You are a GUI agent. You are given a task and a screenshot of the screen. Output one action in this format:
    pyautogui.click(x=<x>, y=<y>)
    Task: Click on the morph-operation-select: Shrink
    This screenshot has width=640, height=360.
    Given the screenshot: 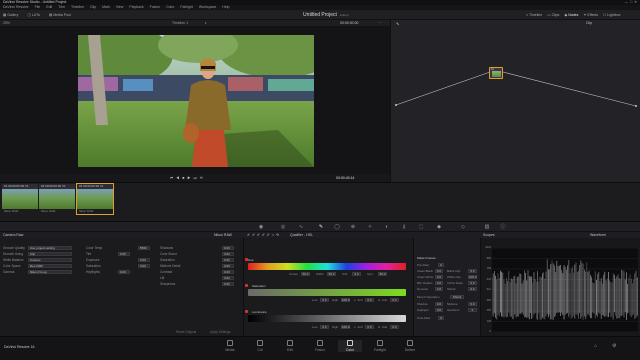 What is the action you would take?
    pyautogui.click(x=457, y=297)
    